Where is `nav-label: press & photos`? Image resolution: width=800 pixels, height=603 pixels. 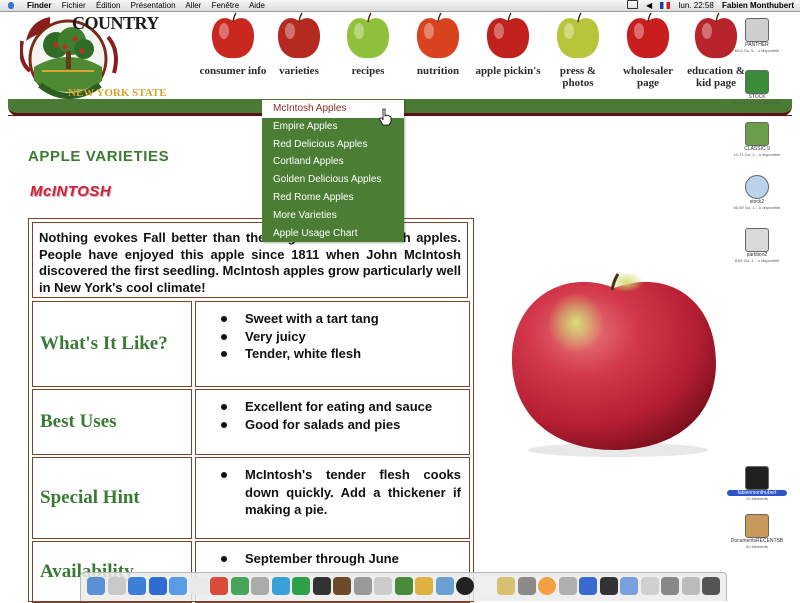
nav-label: press & photos is located at coordinates (578, 77).